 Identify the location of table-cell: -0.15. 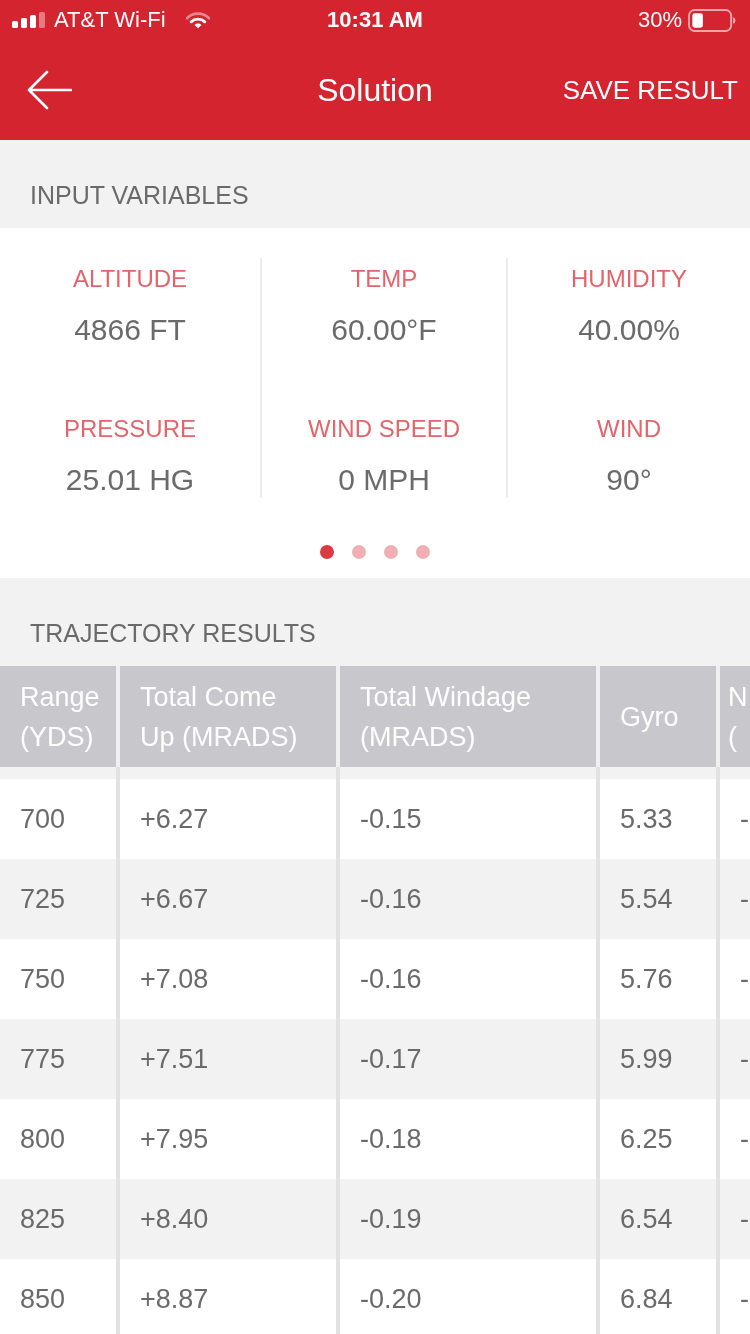
(470, 819).